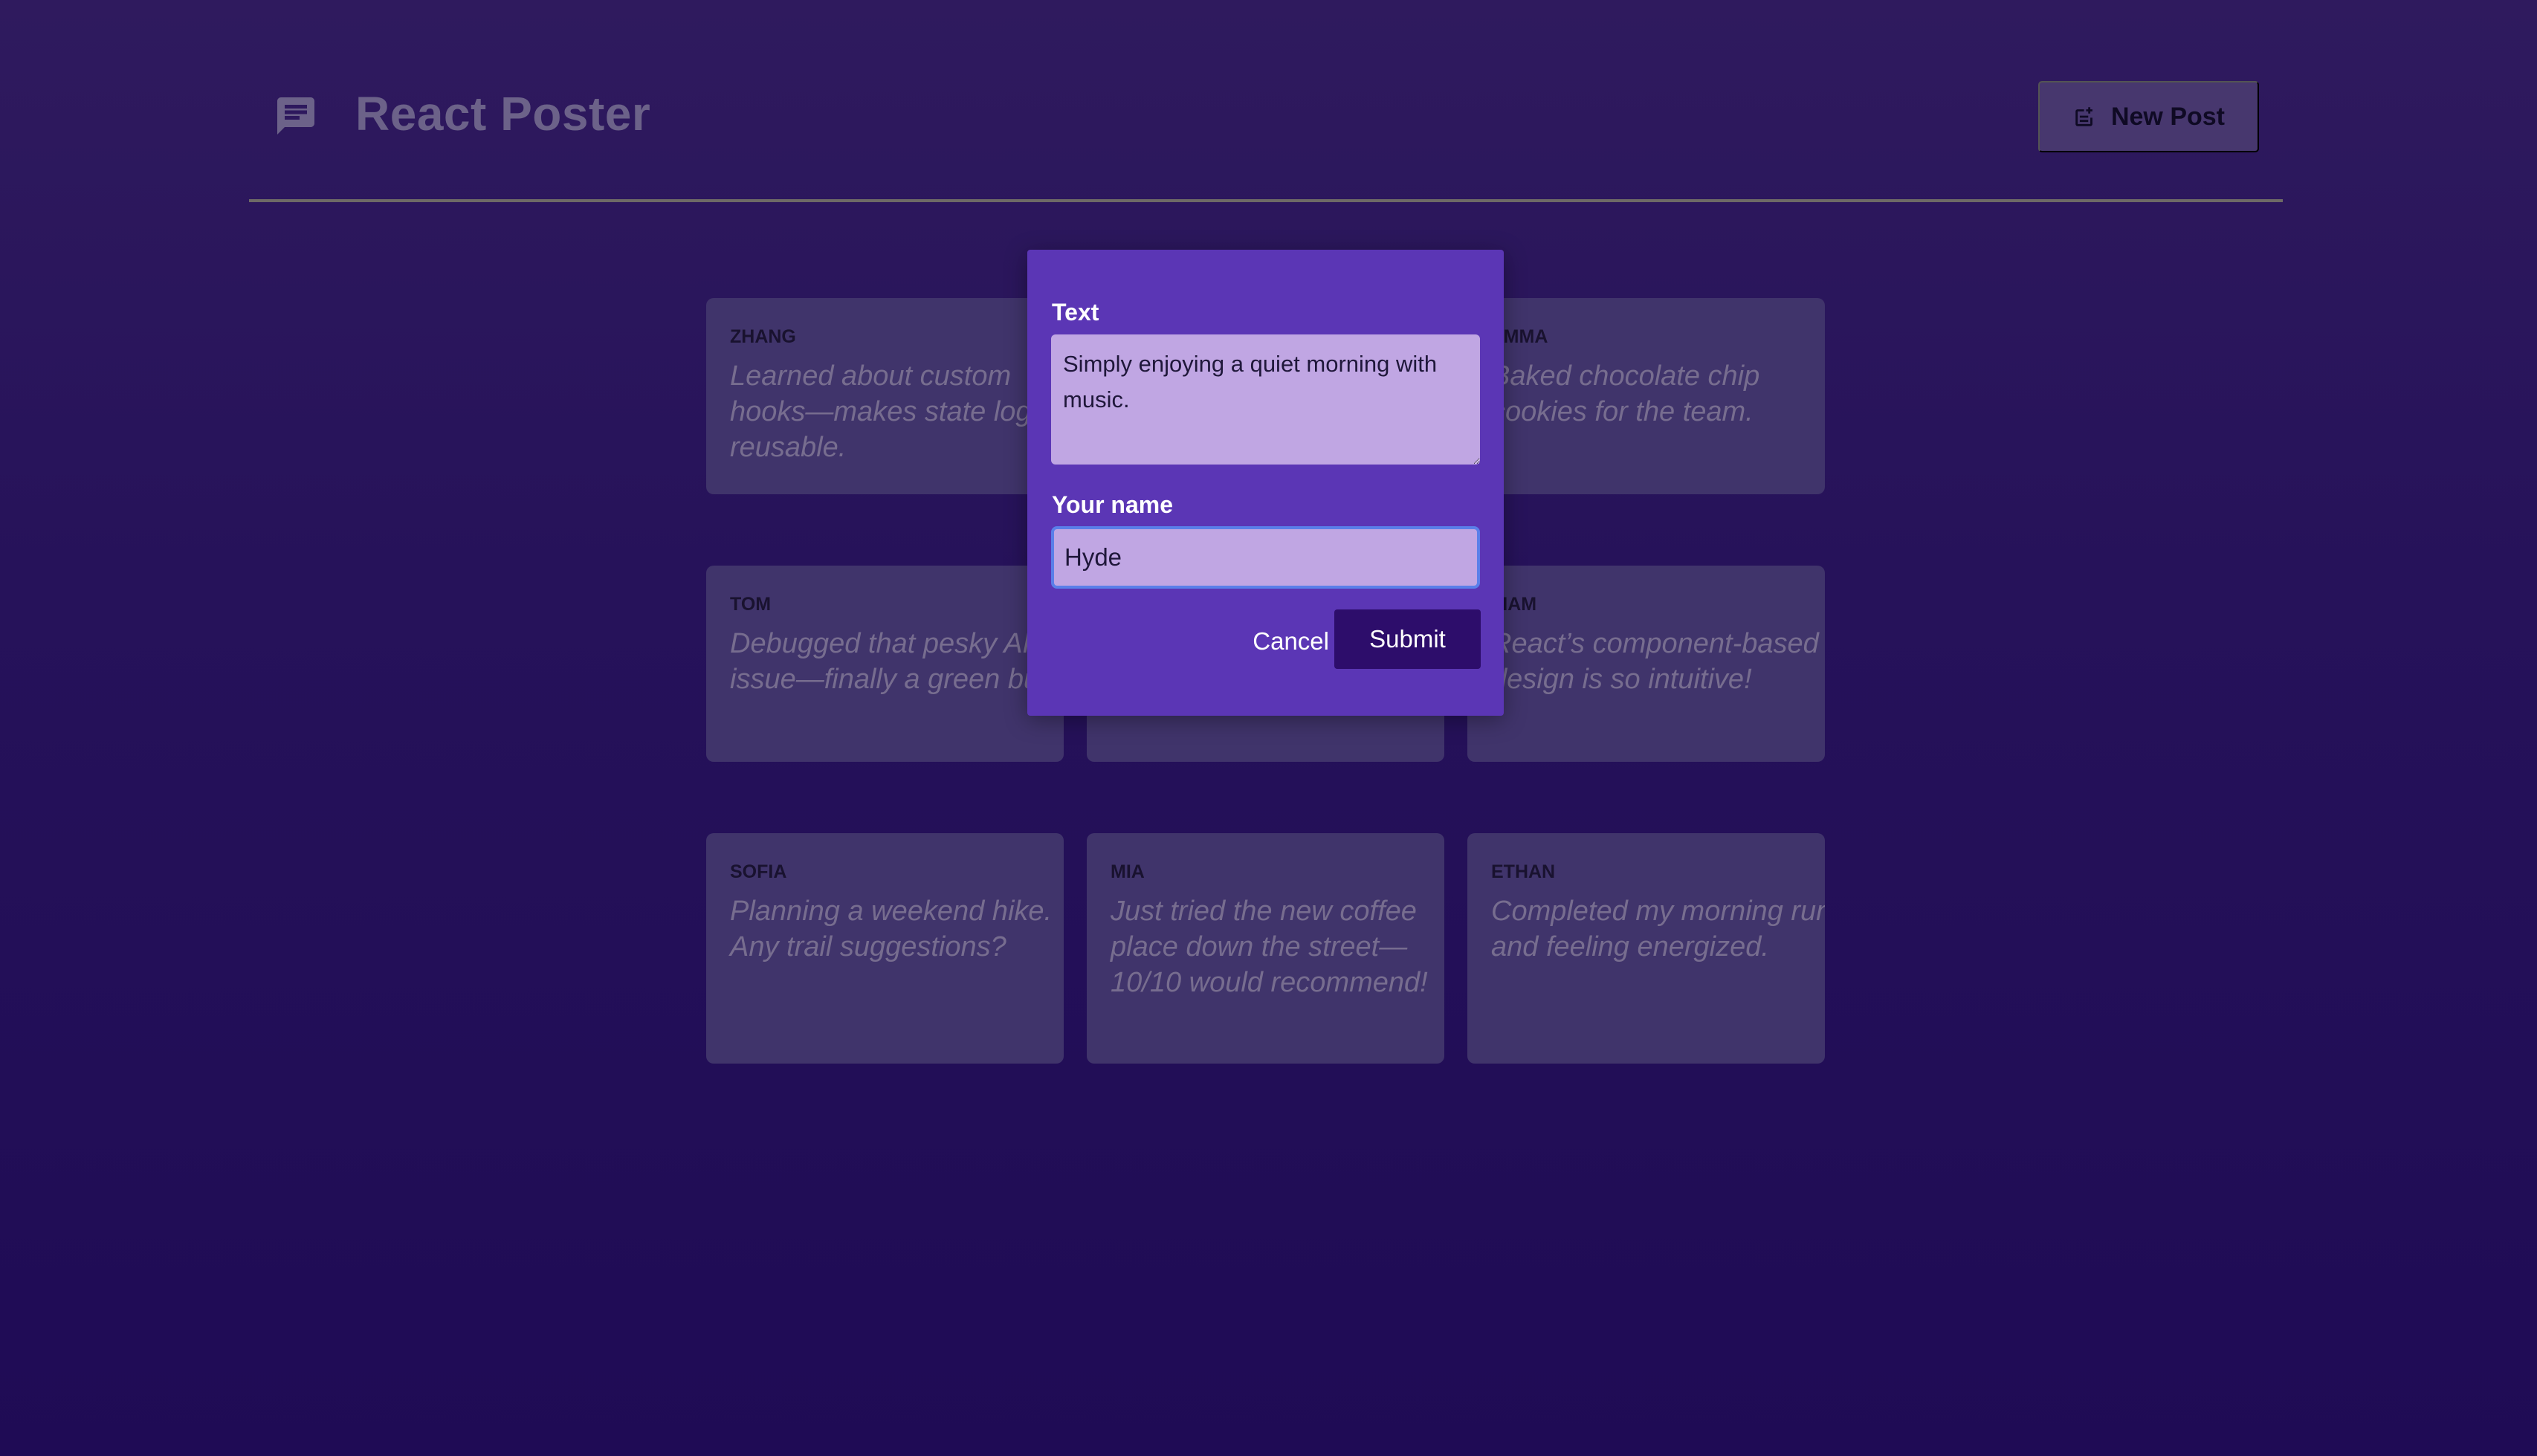 This screenshot has width=2537, height=1456. Describe the element at coordinates (1075, 313) in the screenshot. I see `text-label: Text` at that location.